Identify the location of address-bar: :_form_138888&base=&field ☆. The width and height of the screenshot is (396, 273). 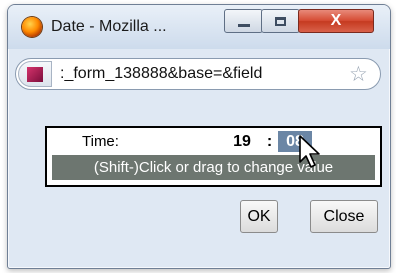
(198, 74).